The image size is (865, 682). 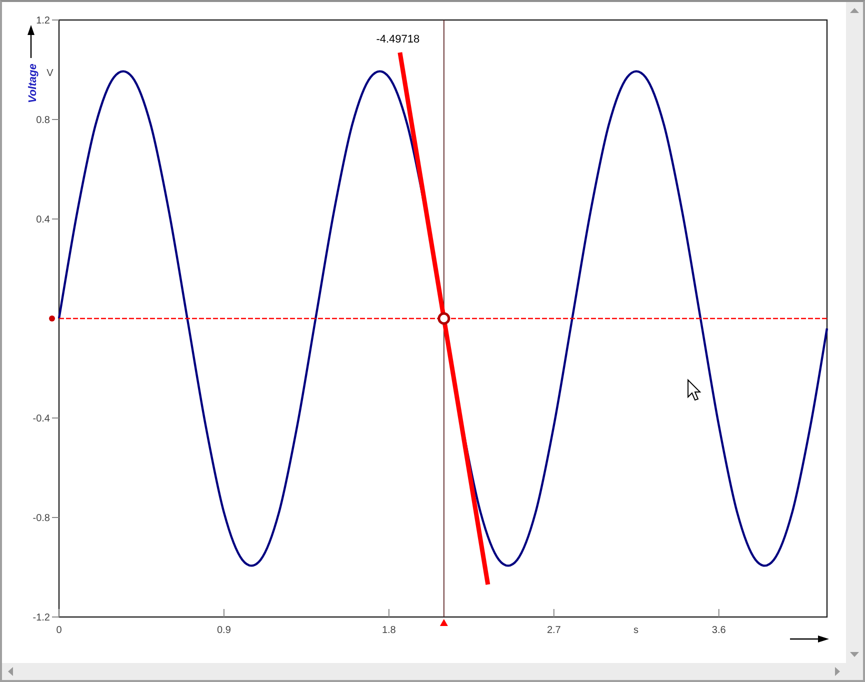 I want to click on tick-label: 3.6, so click(x=719, y=630).